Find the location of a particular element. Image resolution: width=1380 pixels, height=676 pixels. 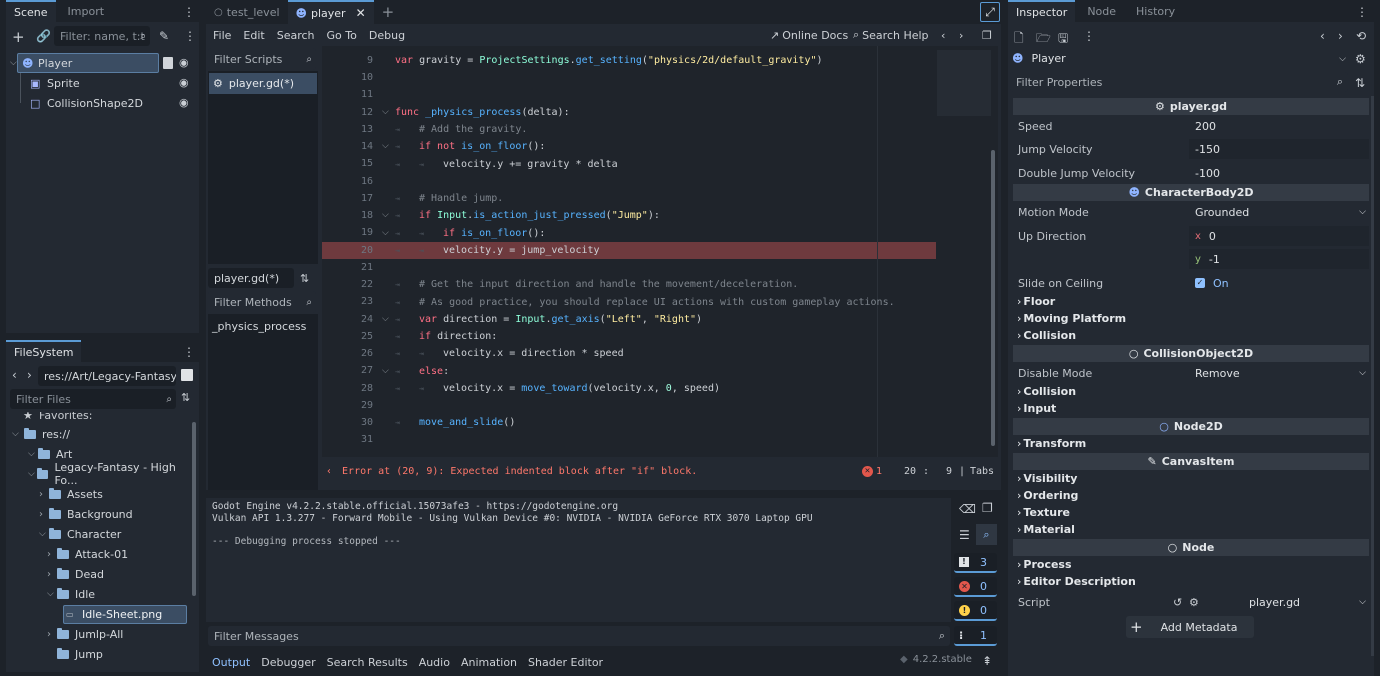

info-filter-button: ⁝ 1 is located at coordinates (975, 636).